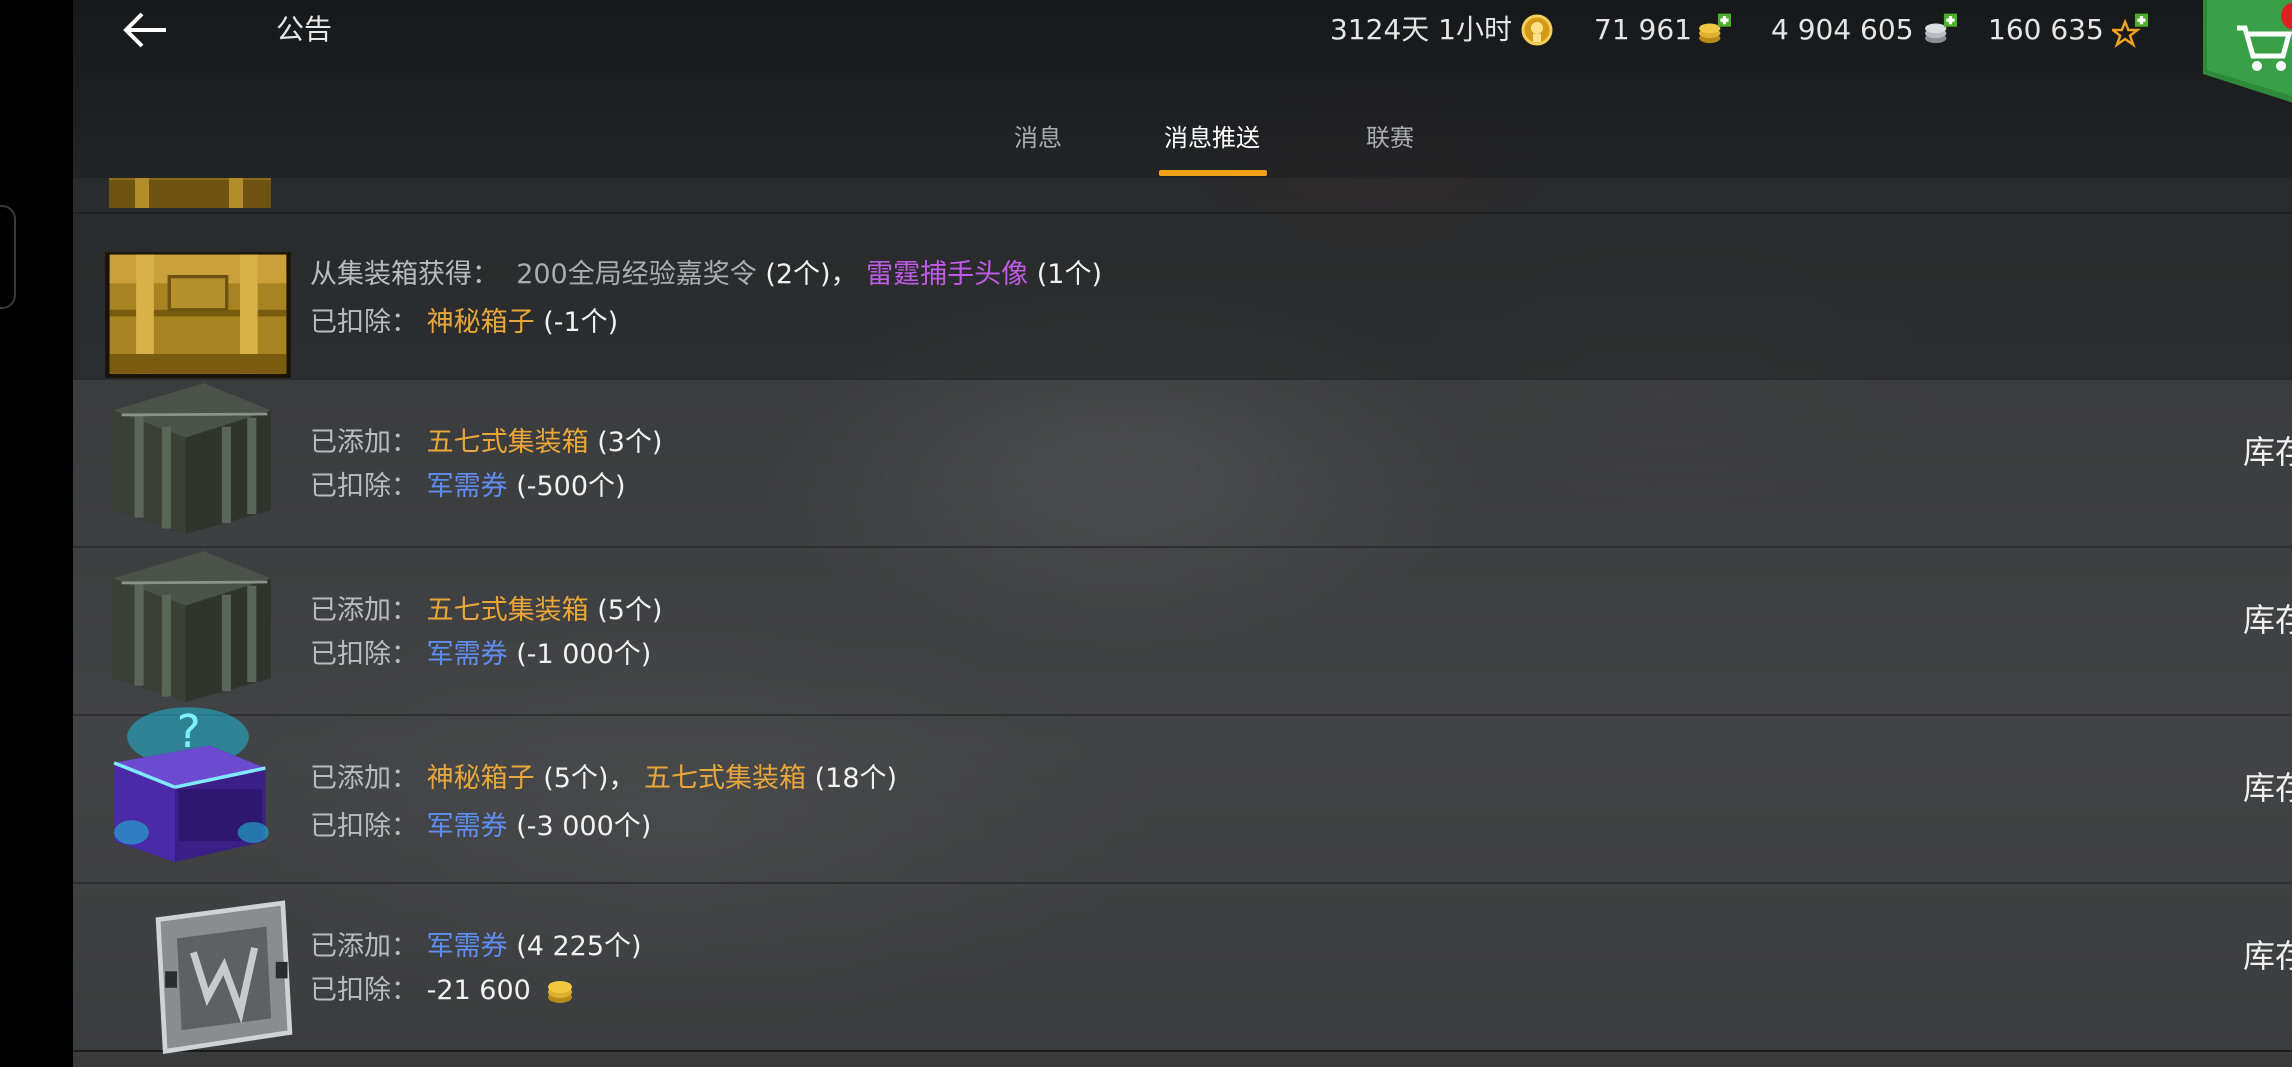 The height and width of the screenshot is (1067, 2292). I want to click on premium-time: 3124天 1小时, so click(1421, 29).